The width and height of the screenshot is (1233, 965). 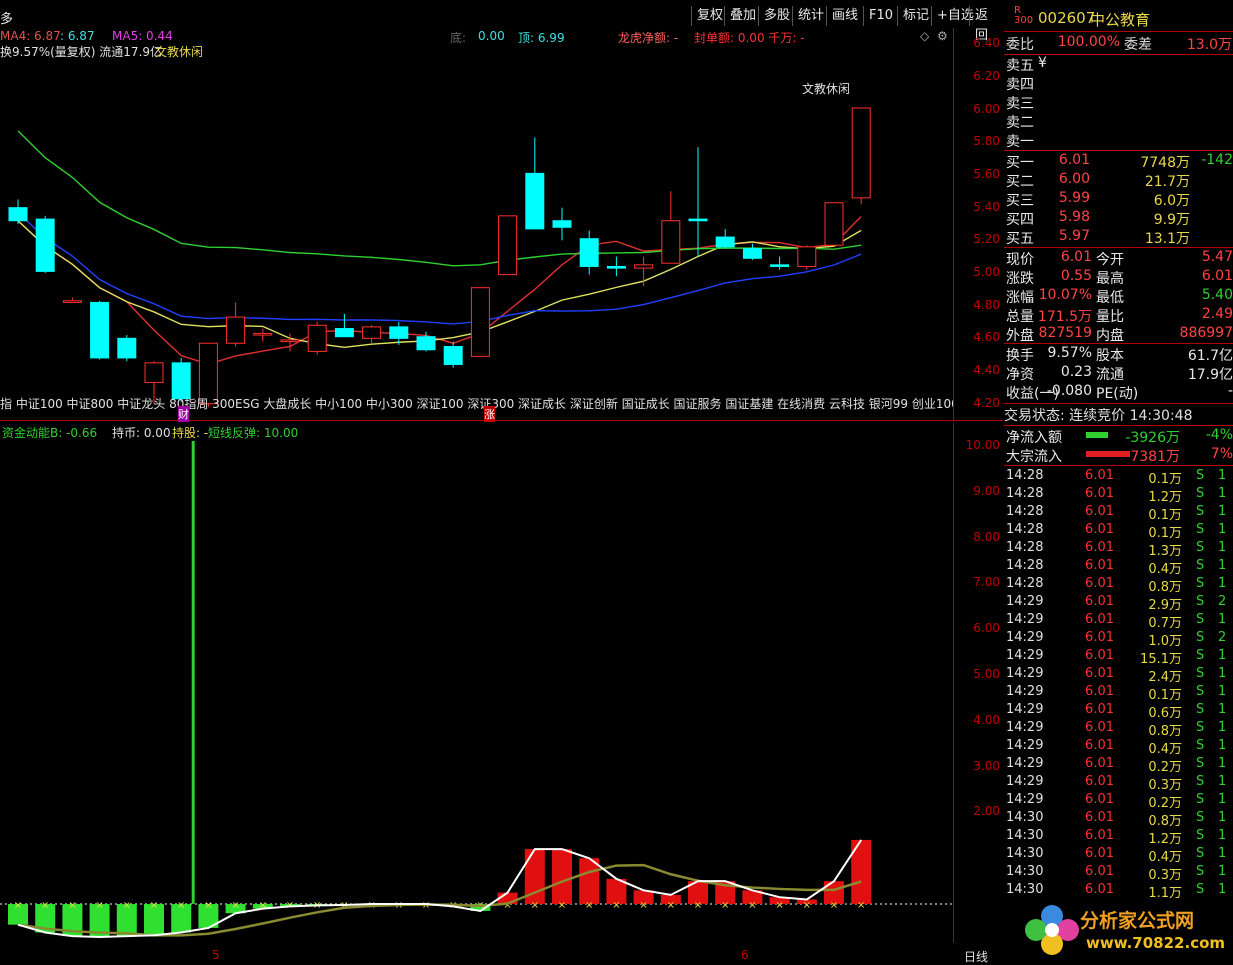 I want to click on momentum-bar, so click(x=589, y=881).